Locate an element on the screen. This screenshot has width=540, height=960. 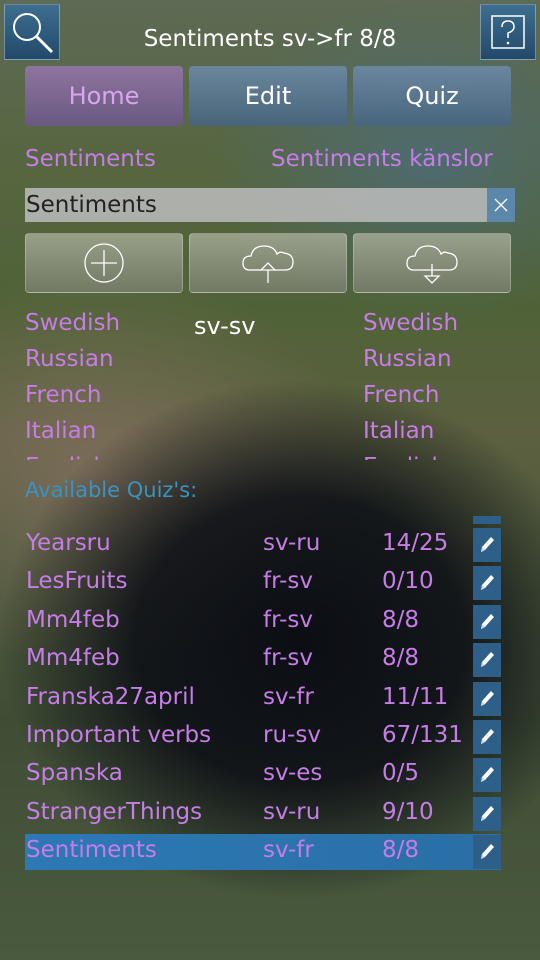
source-language-list: Swedish Russian French Italian English is located at coordinates (105, 383).